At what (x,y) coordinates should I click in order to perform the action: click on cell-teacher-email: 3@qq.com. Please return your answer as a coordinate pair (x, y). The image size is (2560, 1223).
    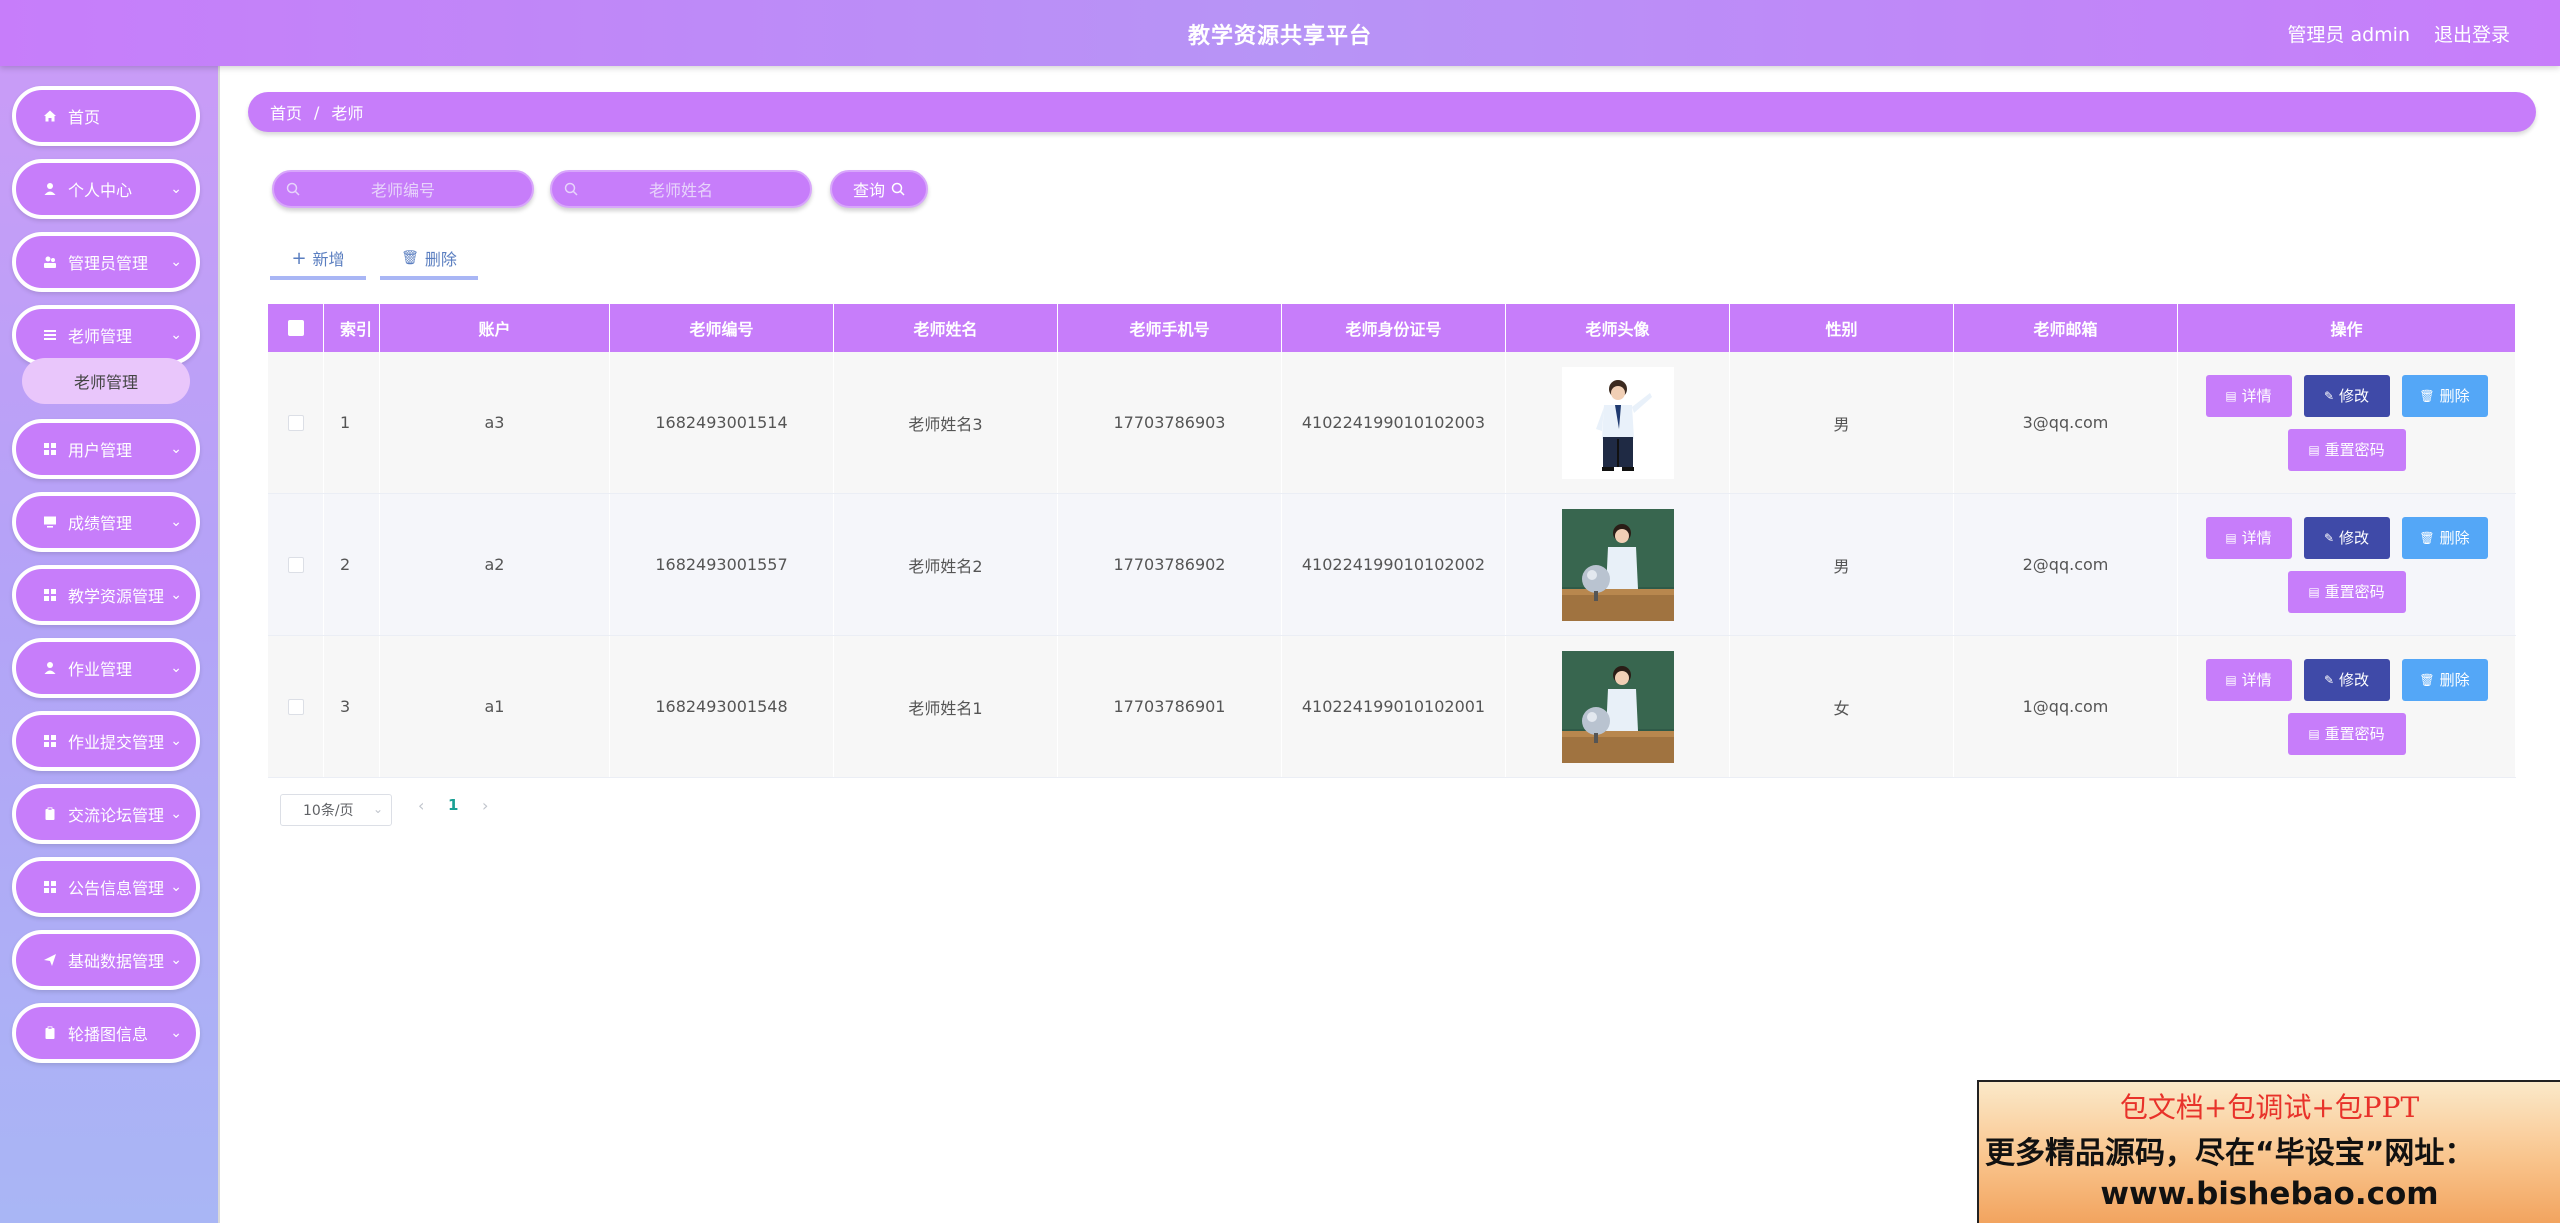
    Looking at the image, I should click on (2066, 422).